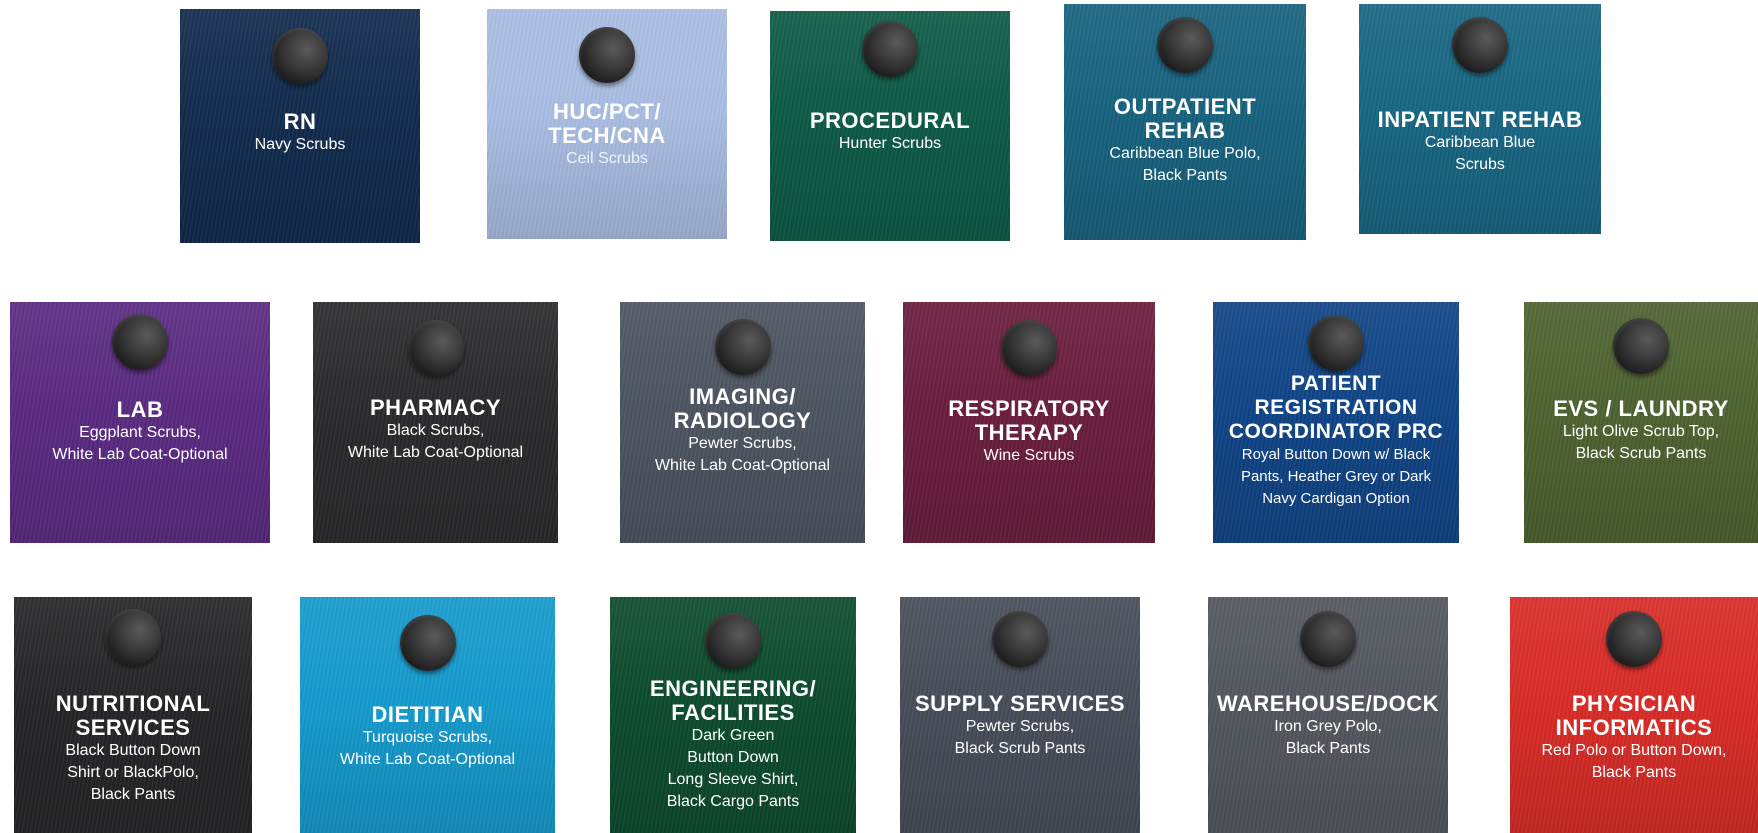 The image size is (1758, 833). What do you see at coordinates (140, 409) in the screenshot?
I see `swatch-title: LAB` at bounding box center [140, 409].